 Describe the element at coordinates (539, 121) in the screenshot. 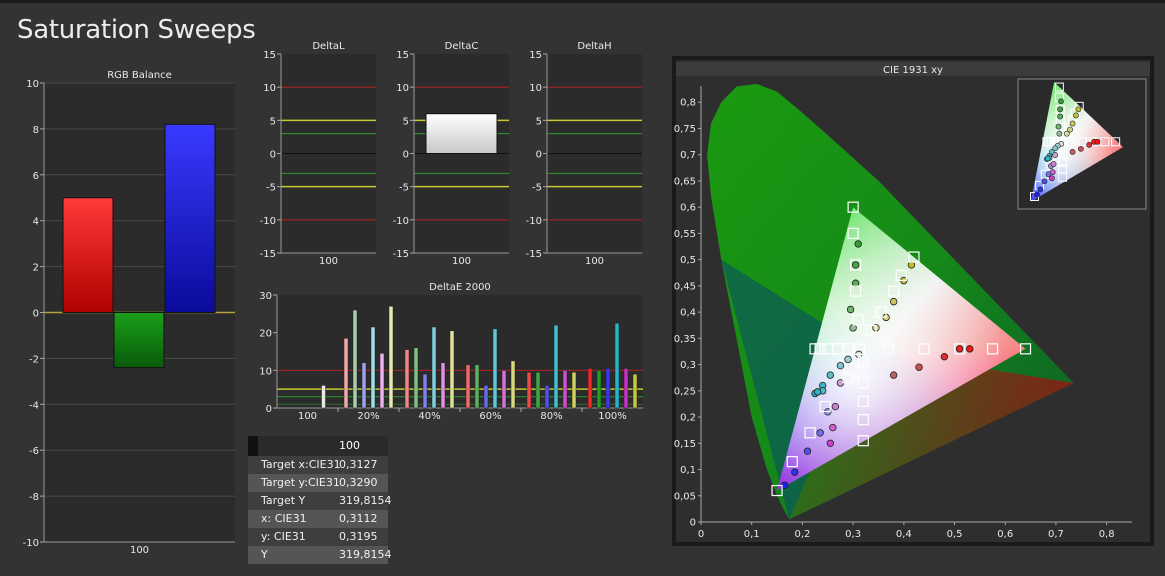

I see `deltaH-ytick-label: 5` at that location.